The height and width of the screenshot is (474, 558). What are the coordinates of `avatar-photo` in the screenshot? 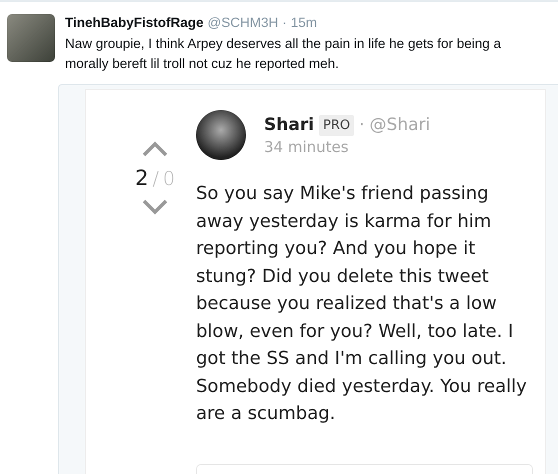 It's located at (221, 135).